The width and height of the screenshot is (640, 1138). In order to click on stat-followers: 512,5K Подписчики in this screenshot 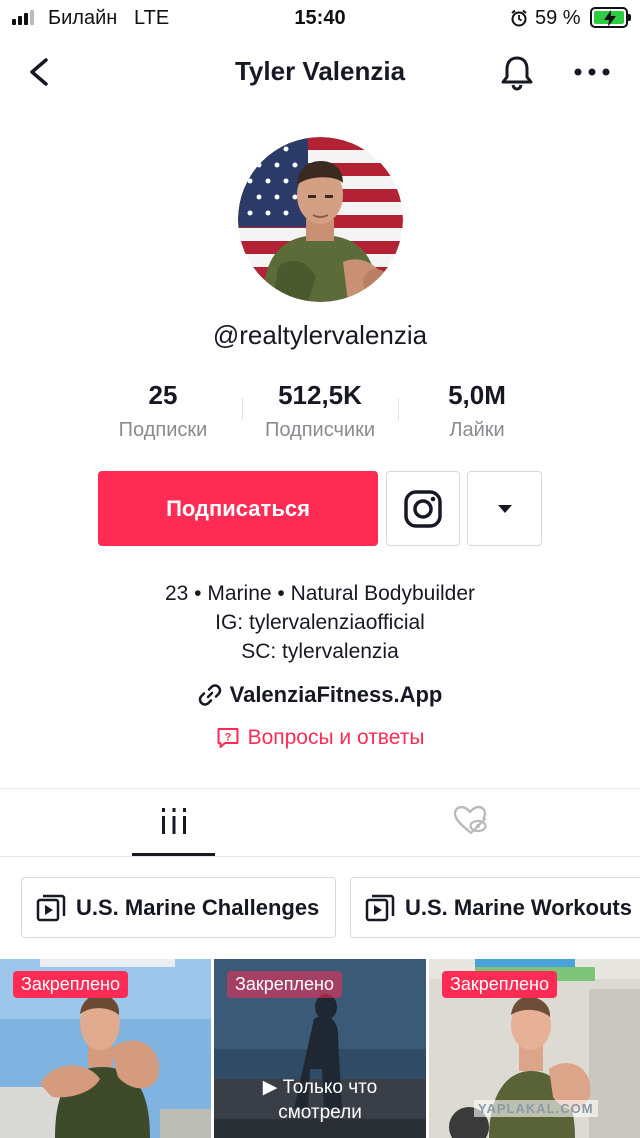, I will do `click(320, 411)`.